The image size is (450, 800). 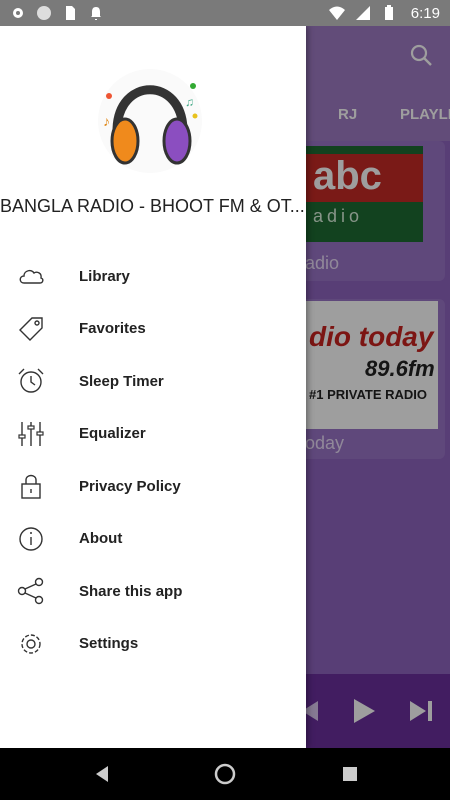 I want to click on menu-label: Favorites, so click(x=112, y=329).